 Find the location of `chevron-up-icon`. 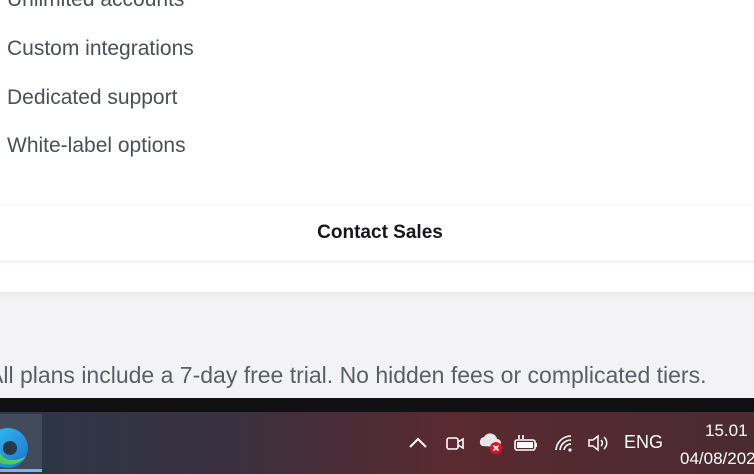

chevron-up-icon is located at coordinates (418, 443).